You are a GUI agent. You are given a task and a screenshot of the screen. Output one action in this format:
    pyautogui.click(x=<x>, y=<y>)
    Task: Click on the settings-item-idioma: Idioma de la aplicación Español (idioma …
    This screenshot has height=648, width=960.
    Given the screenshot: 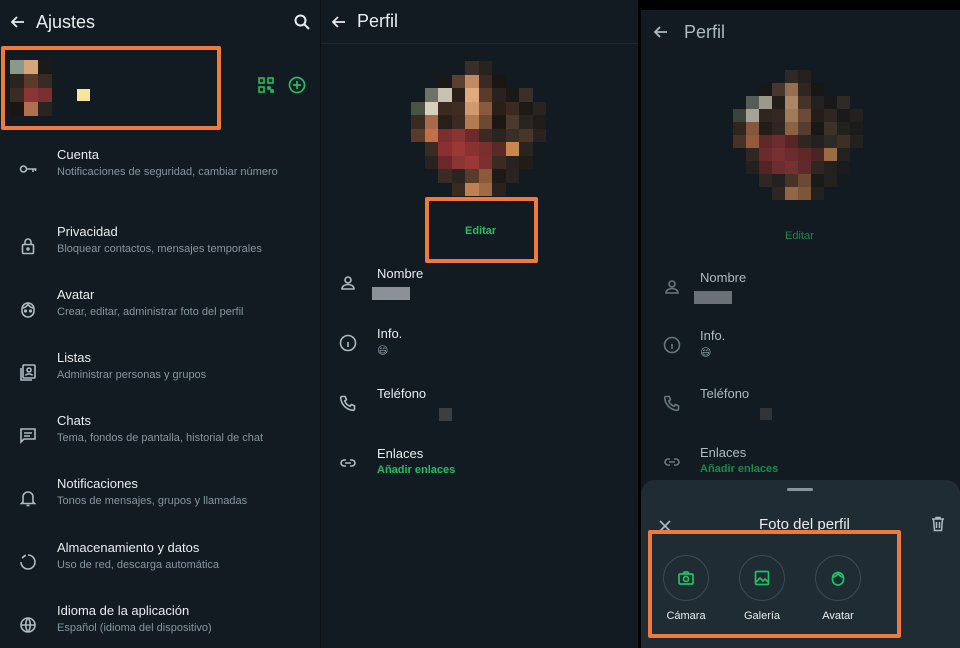 What is the action you would take?
    pyautogui.click(x=160, y=625)
    